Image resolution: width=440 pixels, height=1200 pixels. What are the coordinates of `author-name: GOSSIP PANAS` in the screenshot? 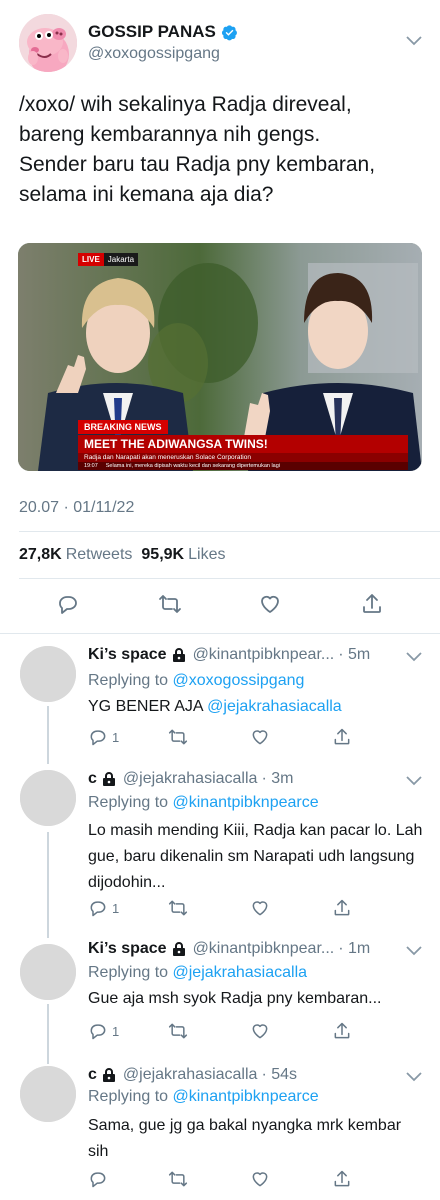 It's located at (152, 31).